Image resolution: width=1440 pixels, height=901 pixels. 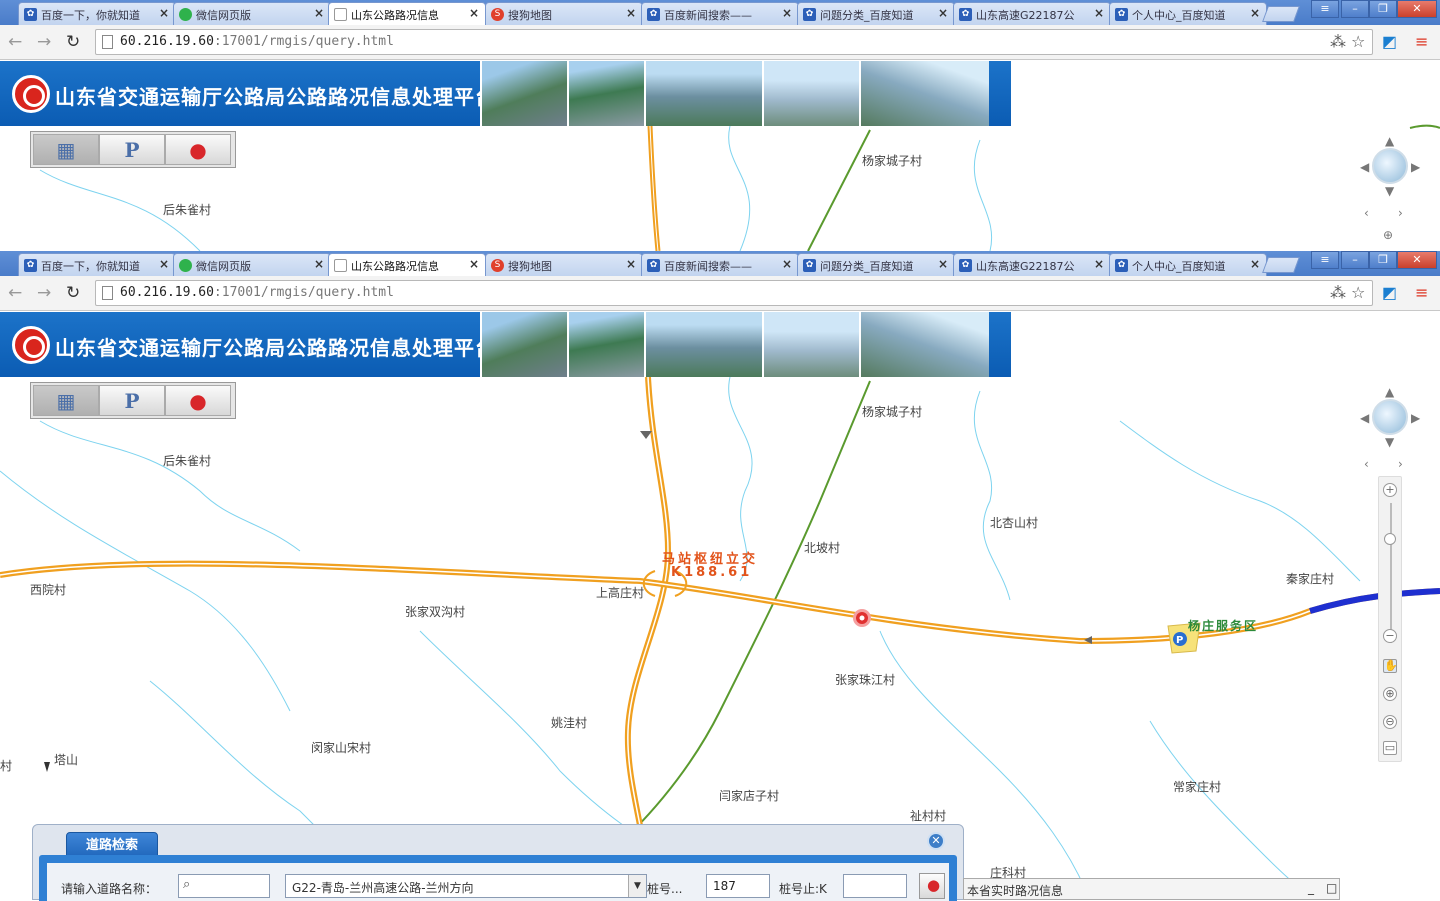 I want to click on zoom-in-icon: ⊕, so click(x=1388, y=235).